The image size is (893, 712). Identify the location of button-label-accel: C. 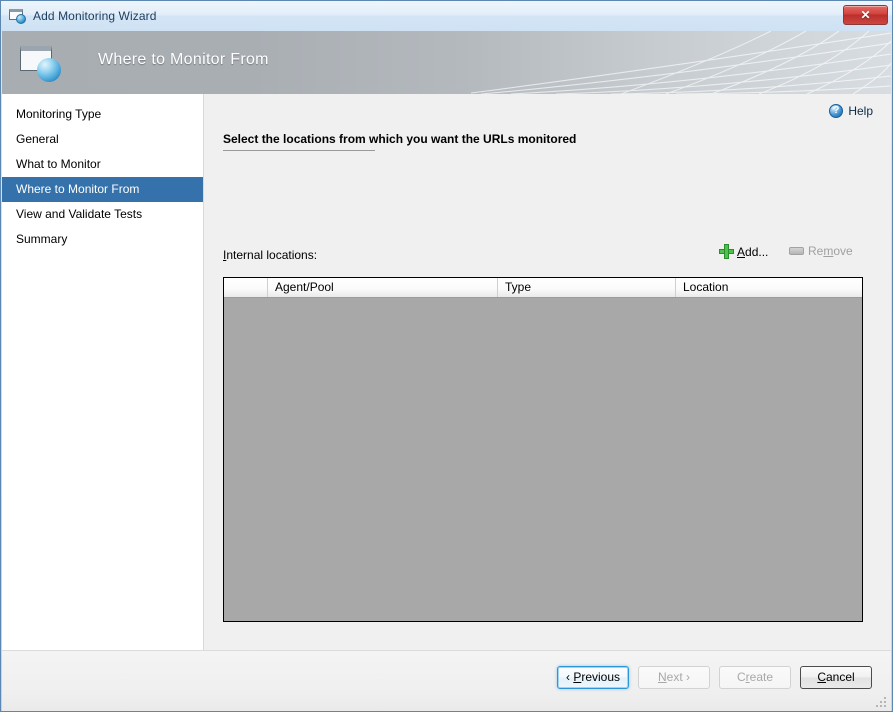
(821, 677).